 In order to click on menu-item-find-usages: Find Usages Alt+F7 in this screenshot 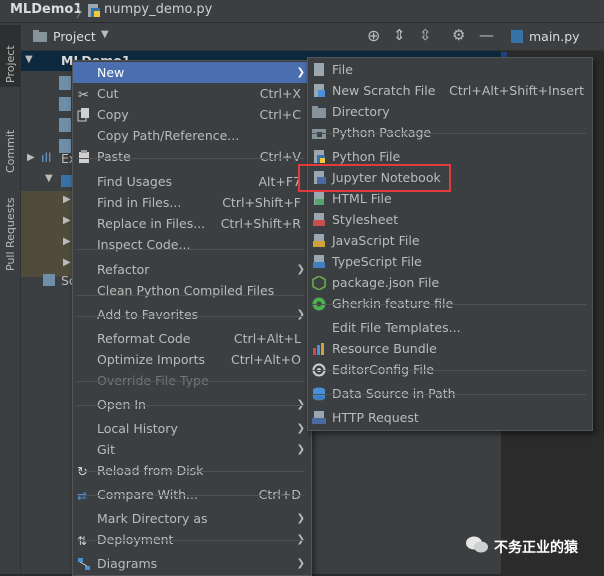, I will do `click(192, 181)`.